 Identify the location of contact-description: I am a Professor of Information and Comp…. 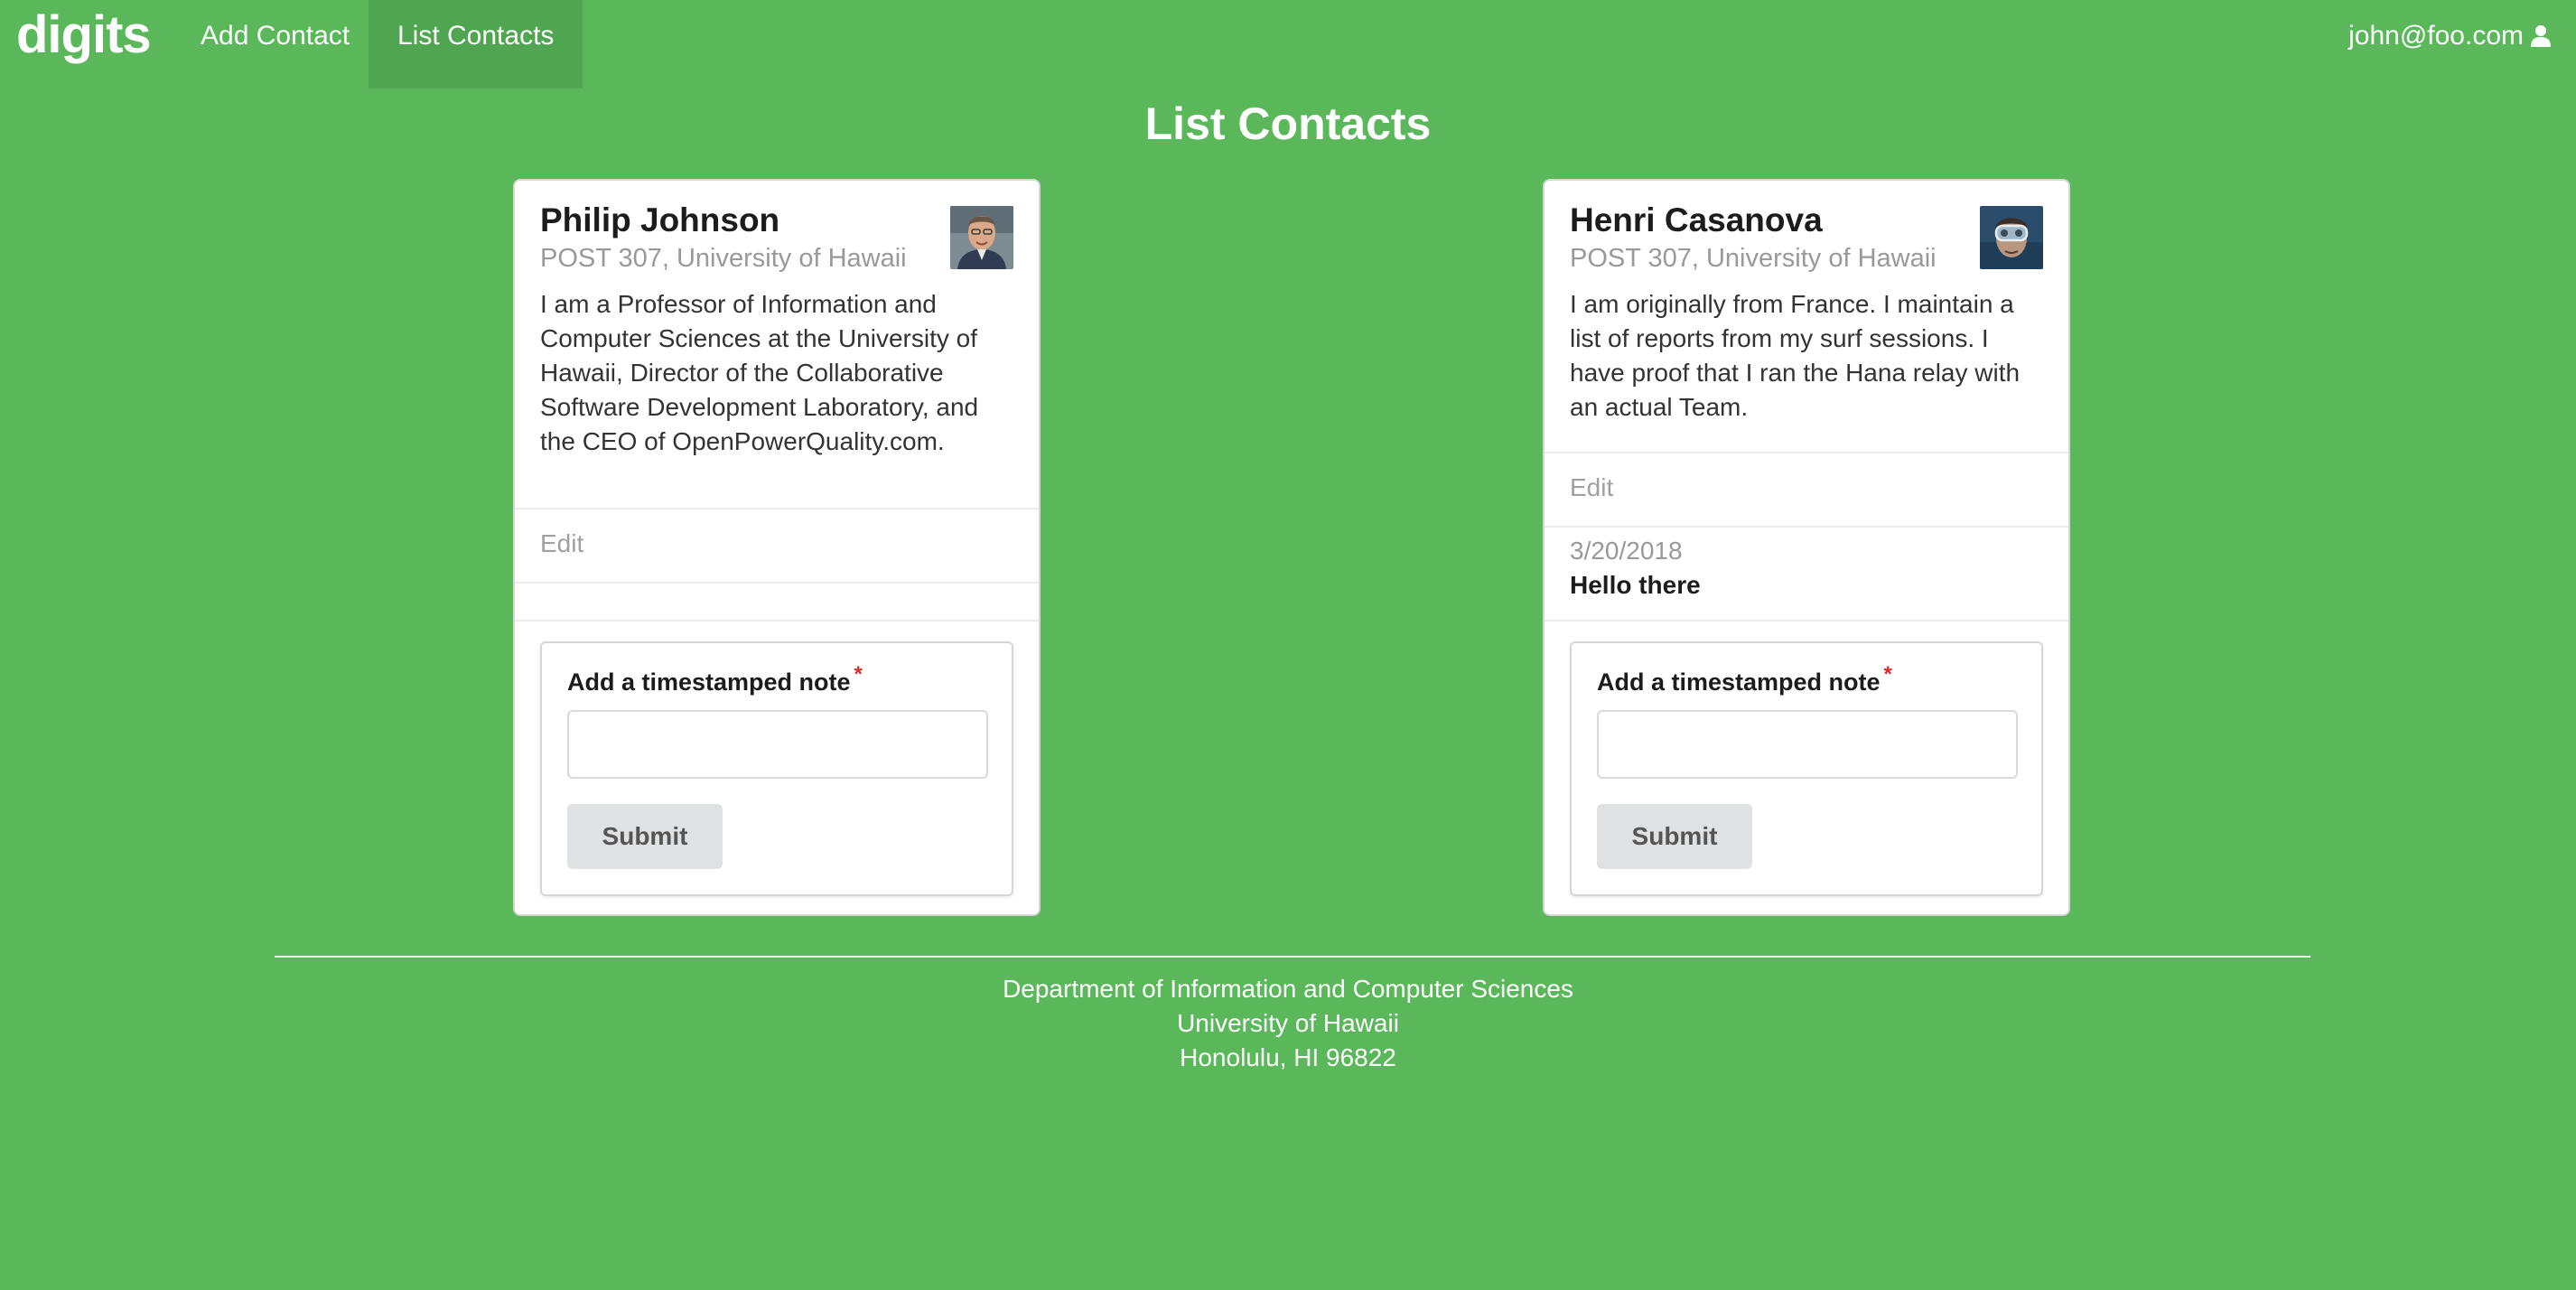
(759, 372).